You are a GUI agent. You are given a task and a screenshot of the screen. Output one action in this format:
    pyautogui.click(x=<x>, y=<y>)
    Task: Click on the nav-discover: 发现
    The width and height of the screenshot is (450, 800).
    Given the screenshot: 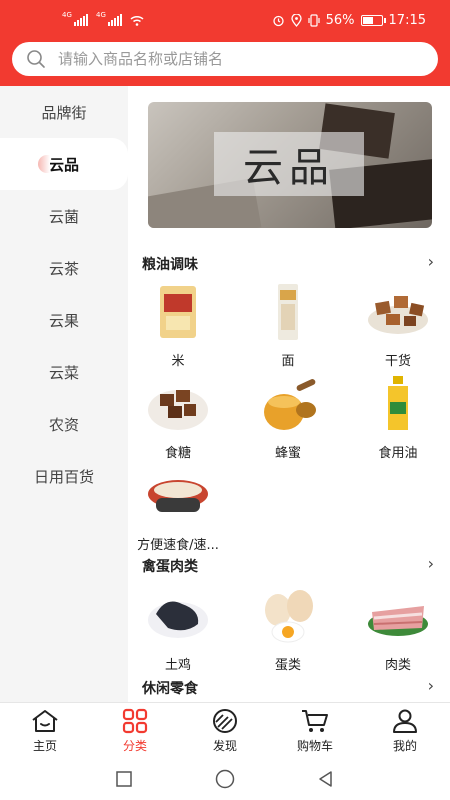 What is the action you would take?
    pyautogui.click(x=225, y=730)
    